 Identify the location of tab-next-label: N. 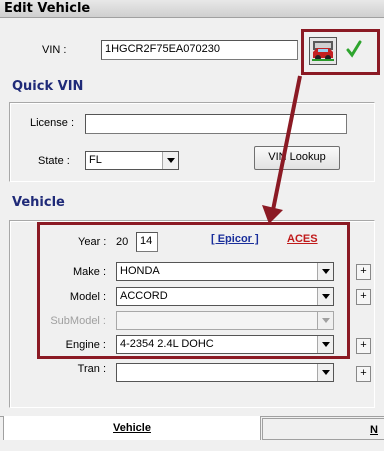
(374, 430).